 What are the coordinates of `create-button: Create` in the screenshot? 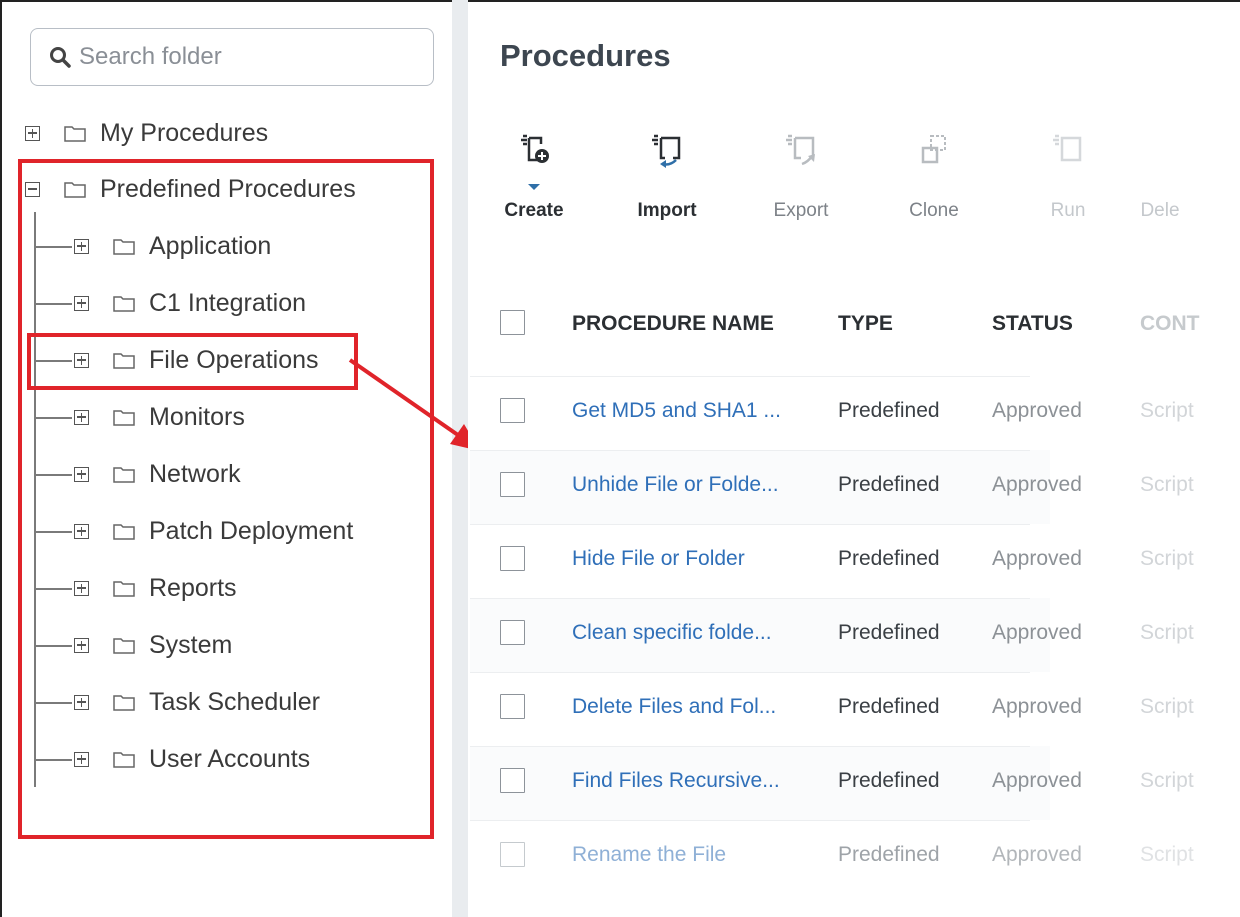 It's located at (534, 177).